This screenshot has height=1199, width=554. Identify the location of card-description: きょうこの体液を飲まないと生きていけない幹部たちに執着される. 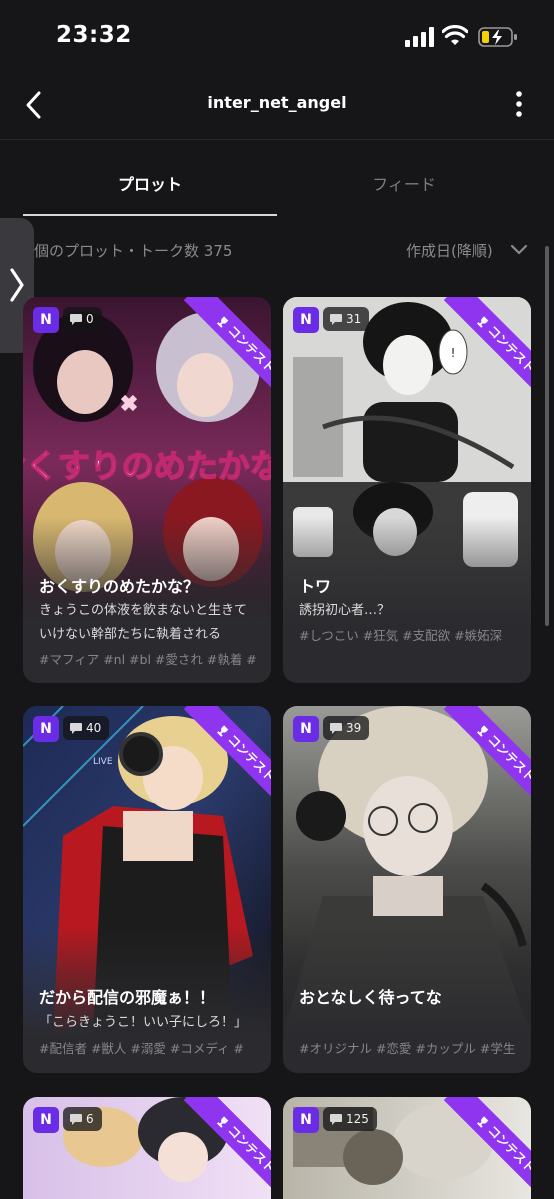
(143, 622).